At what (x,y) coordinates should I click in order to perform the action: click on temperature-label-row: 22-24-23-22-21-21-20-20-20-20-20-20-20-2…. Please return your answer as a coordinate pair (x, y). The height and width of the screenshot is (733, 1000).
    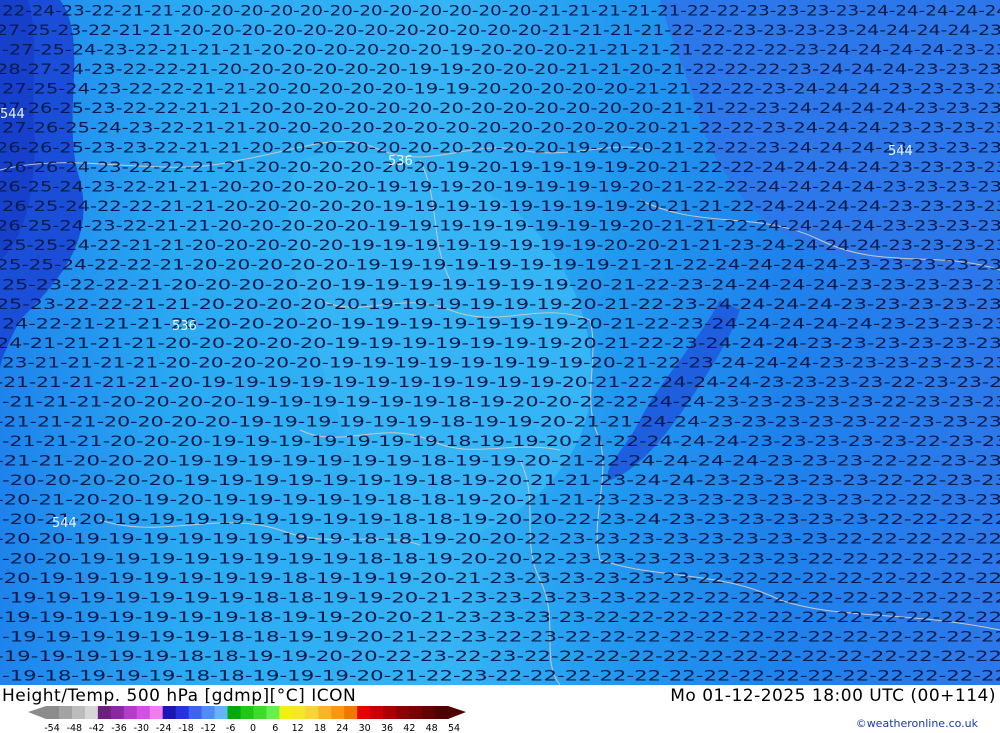
    Looking at the image, I should click on (501, 11).